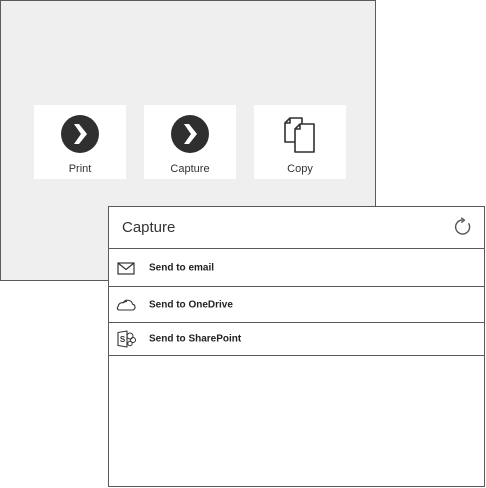 The width and height of the screenshot is (486, 488). I want to click on capture-icon, so click(190, 134).